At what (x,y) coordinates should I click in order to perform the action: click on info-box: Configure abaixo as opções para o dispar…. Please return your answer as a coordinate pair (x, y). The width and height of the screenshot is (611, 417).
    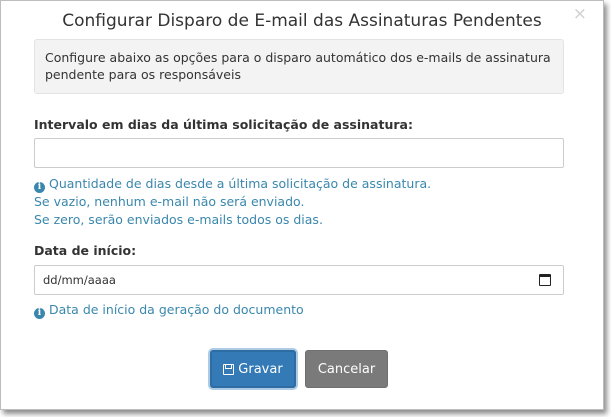
    Looking at the image, I should click on (299, 66).